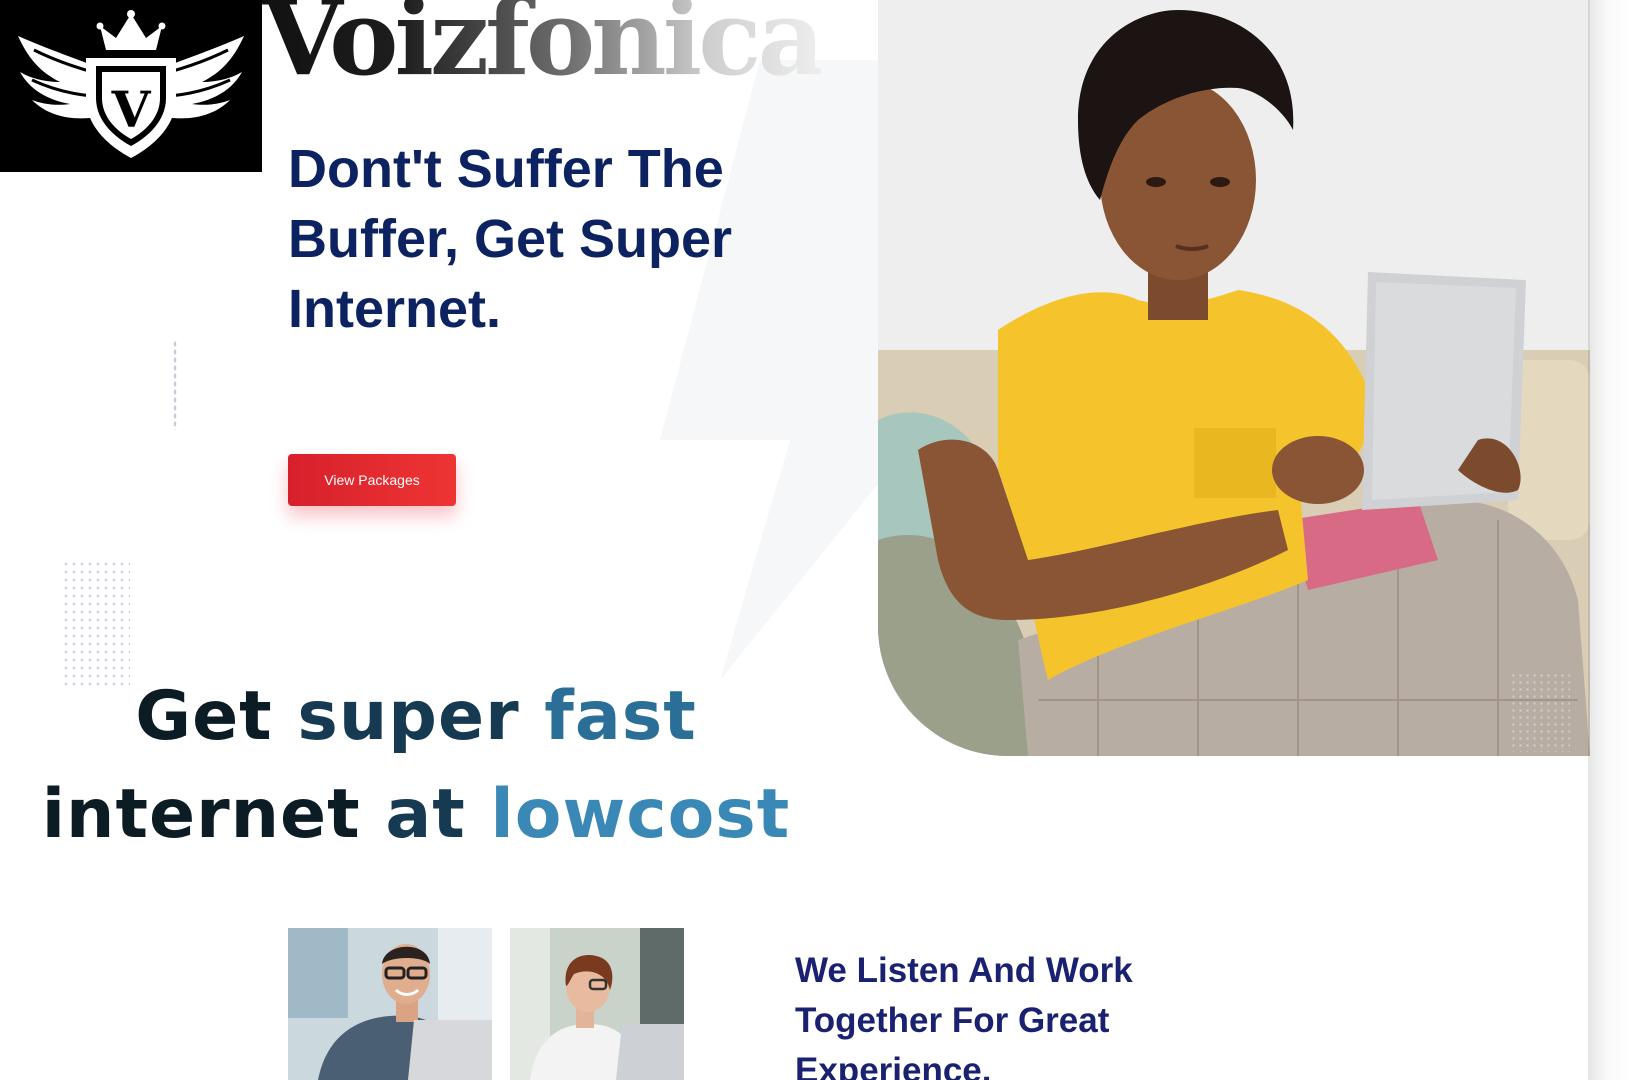 This screenshot has height=1080, width=1632. I want to click on promo-word: lowcost, so click(640, 814).